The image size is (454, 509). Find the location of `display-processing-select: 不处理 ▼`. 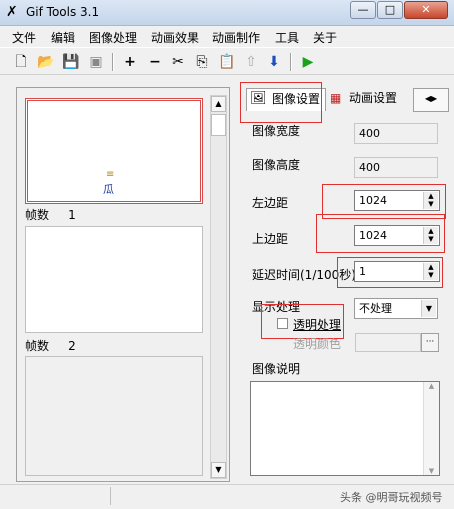

display-processing-select: 不处理 ▼ is located at coordinates (396, 308).